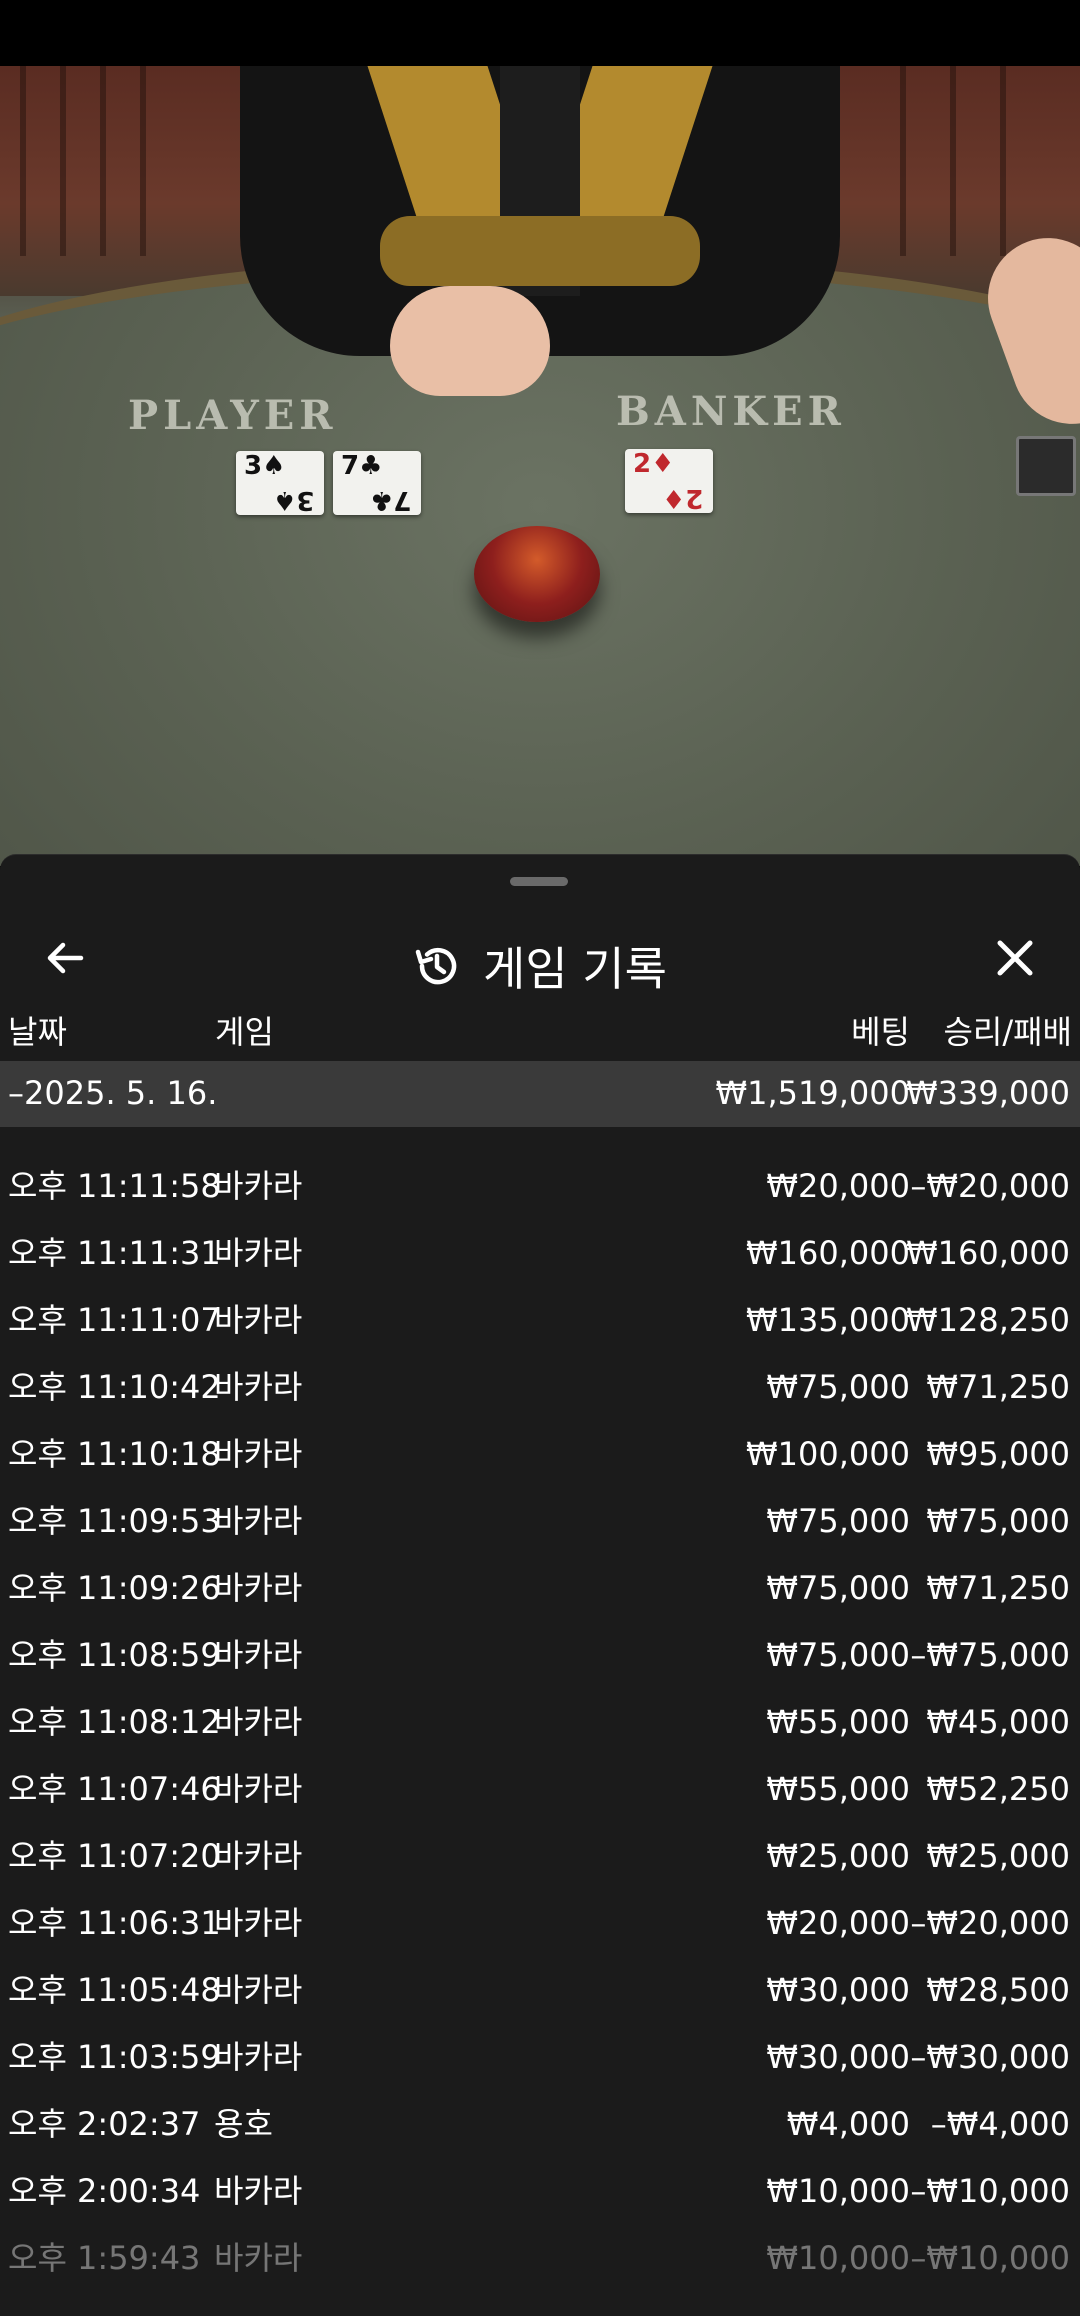 Image resolution: width=1080 pixels, height=2316 pixels. Describe the element at coordinates (540, 1253) in the screenshot. I see `table-row: 오후 11:11:31 바카라 ₩160,000 ₩160,000` at that location.